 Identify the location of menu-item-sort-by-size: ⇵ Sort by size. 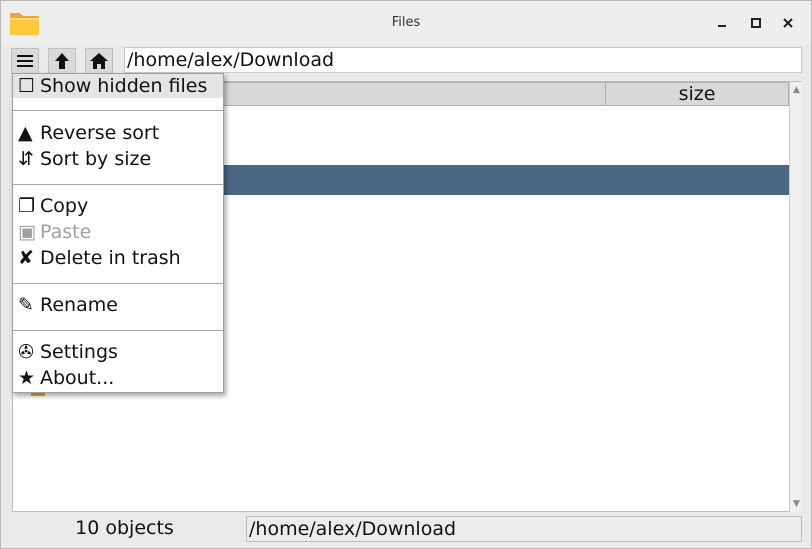
(84, 159).